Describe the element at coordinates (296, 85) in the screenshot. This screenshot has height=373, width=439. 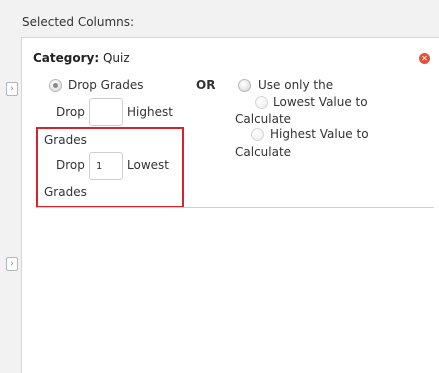
I see `use-only-label: Use only the` at that location.